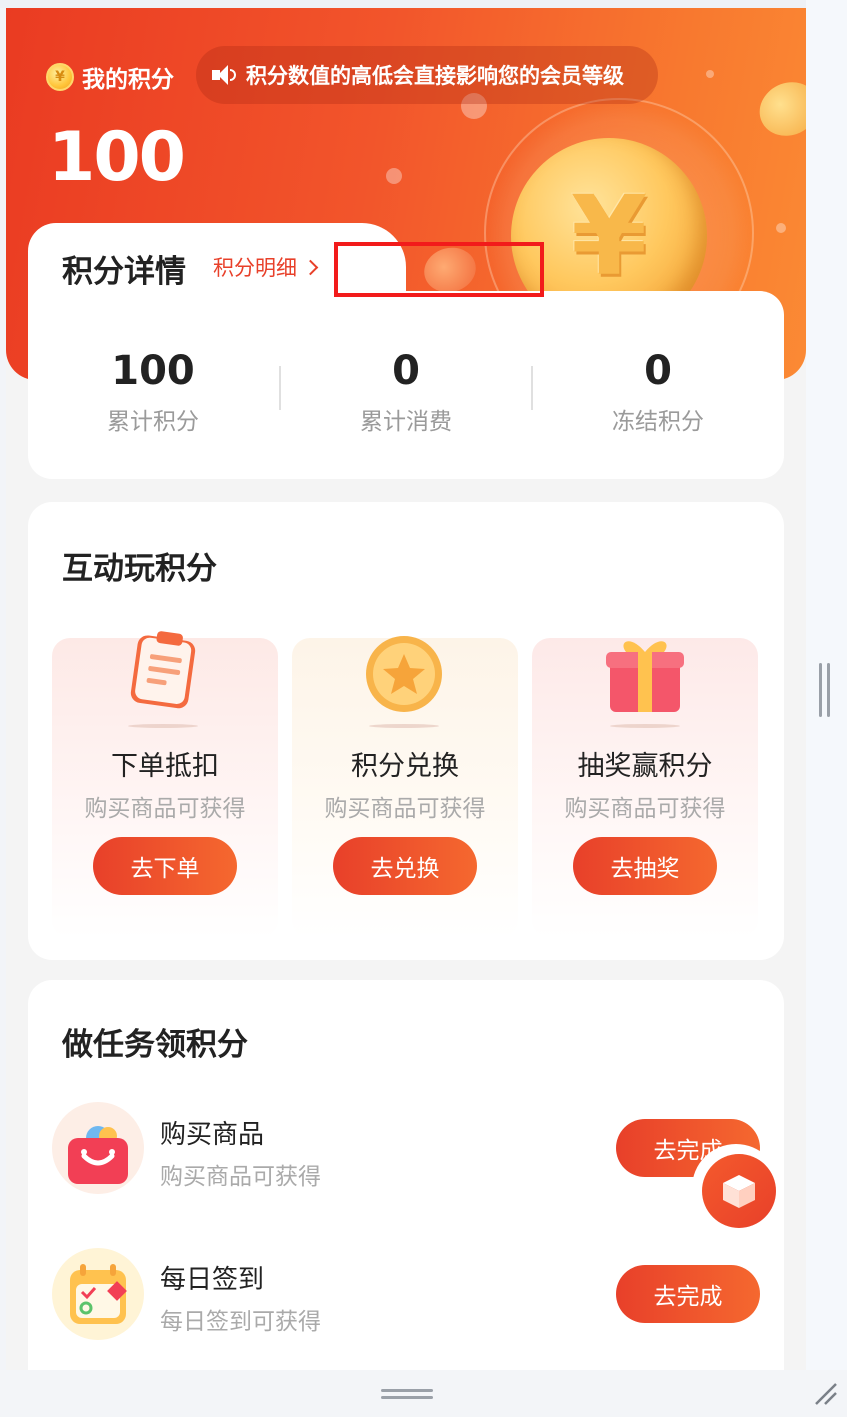 The image size is (847, 1417). I want to click on points-history-link: 积分明细, so click(266, 267).